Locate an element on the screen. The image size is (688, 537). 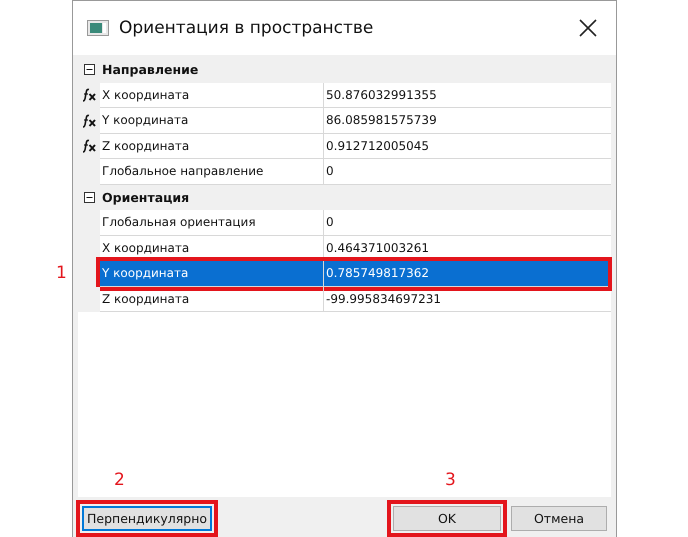
property-value: 0.912712005045 is located at coordinates (467, 146).